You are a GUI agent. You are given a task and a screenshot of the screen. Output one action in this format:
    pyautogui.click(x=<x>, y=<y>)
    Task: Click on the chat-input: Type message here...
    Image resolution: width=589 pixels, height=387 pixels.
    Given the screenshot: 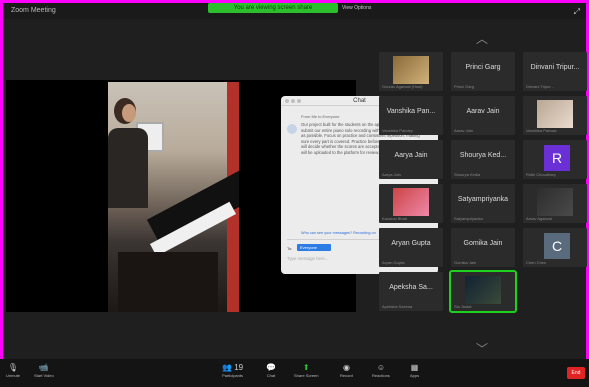 What is the action you would take?
    pyautogui.click(x=307, y=258)
    